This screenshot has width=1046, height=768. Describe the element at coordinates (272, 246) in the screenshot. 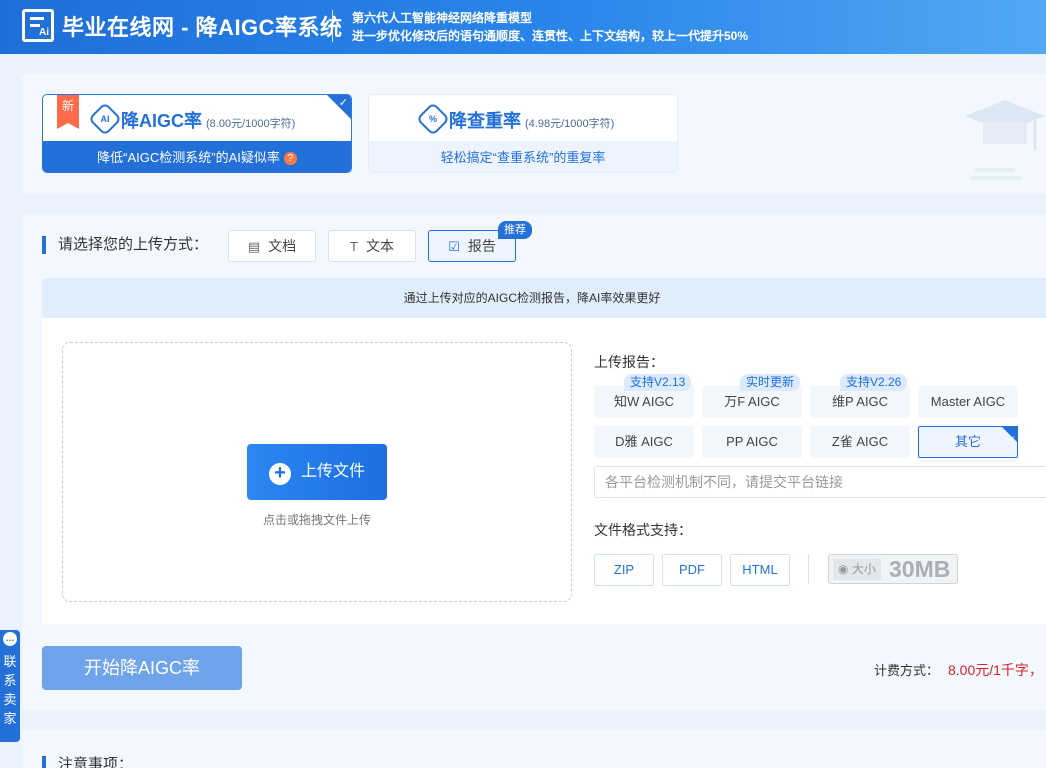

I see `method-document-button: ▤ 文档` at that location.